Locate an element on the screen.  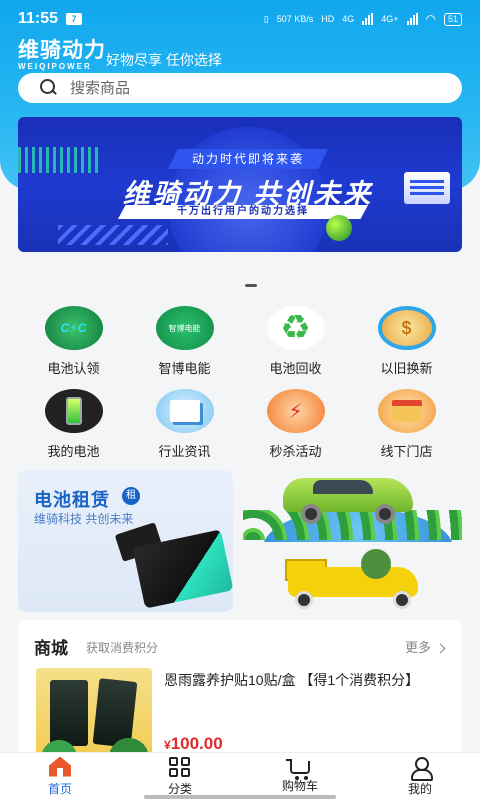
menu-label: 秒杀活动 is located at coordinates (295, 451).